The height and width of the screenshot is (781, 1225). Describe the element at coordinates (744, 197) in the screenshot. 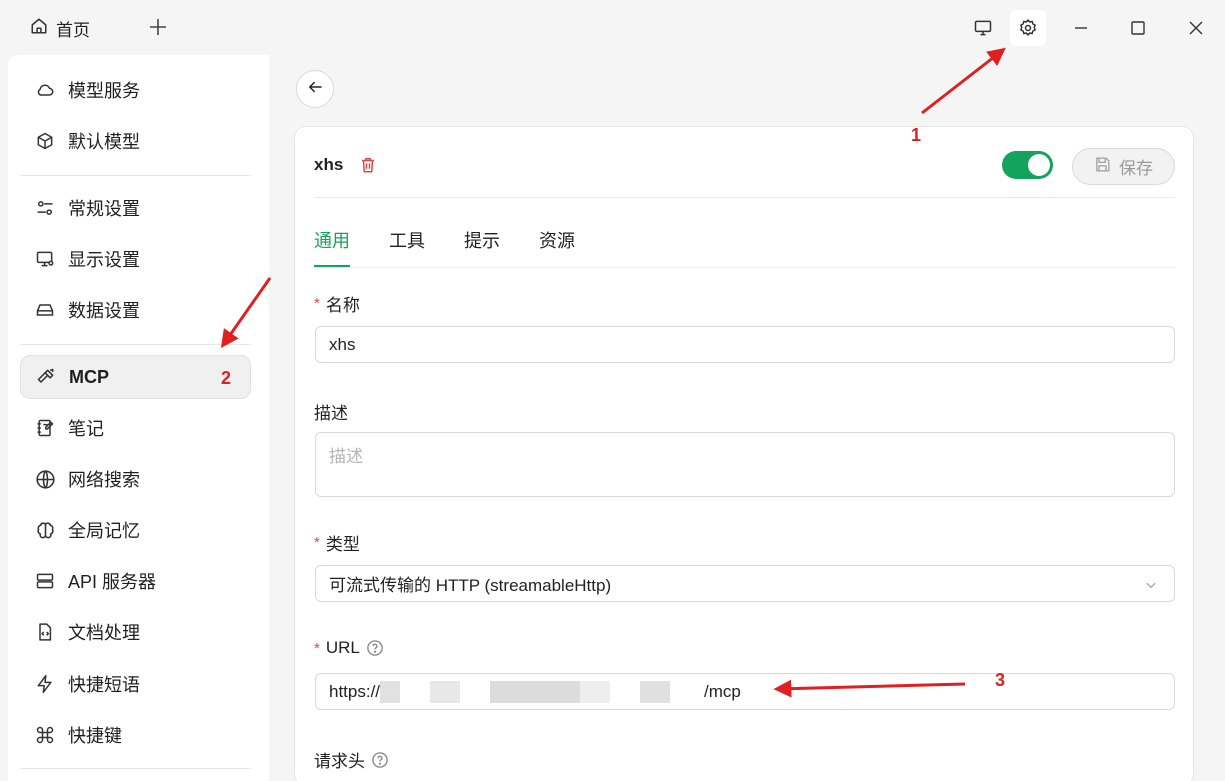

I see `header-divider` at that location.